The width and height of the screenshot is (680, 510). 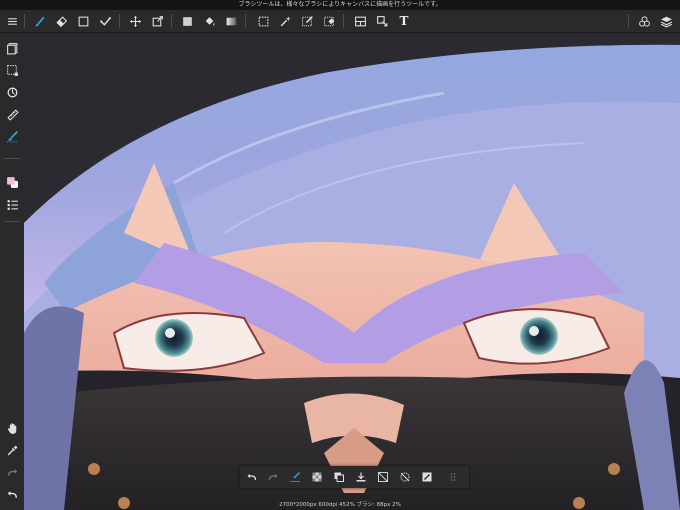 I want to click on hand-icon, so click(x=12, y=428).